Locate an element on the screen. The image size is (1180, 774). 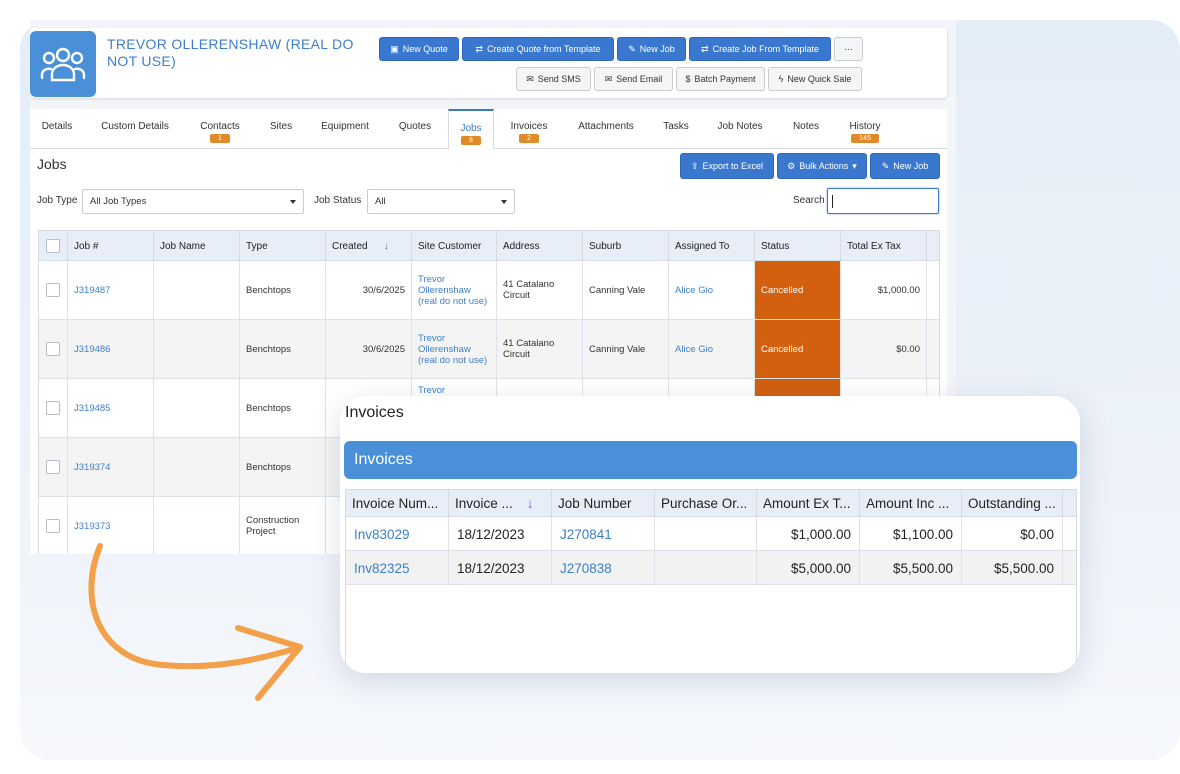
tab-equipment: Equipment is located at coordinates (345, 129).